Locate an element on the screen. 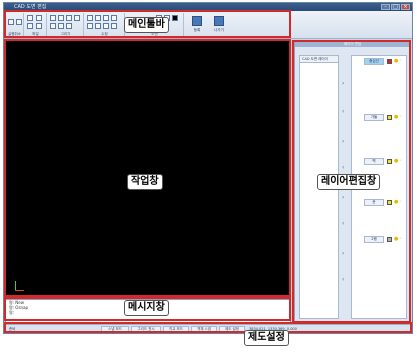  new-file-icon is located at coordinates (30, 18).